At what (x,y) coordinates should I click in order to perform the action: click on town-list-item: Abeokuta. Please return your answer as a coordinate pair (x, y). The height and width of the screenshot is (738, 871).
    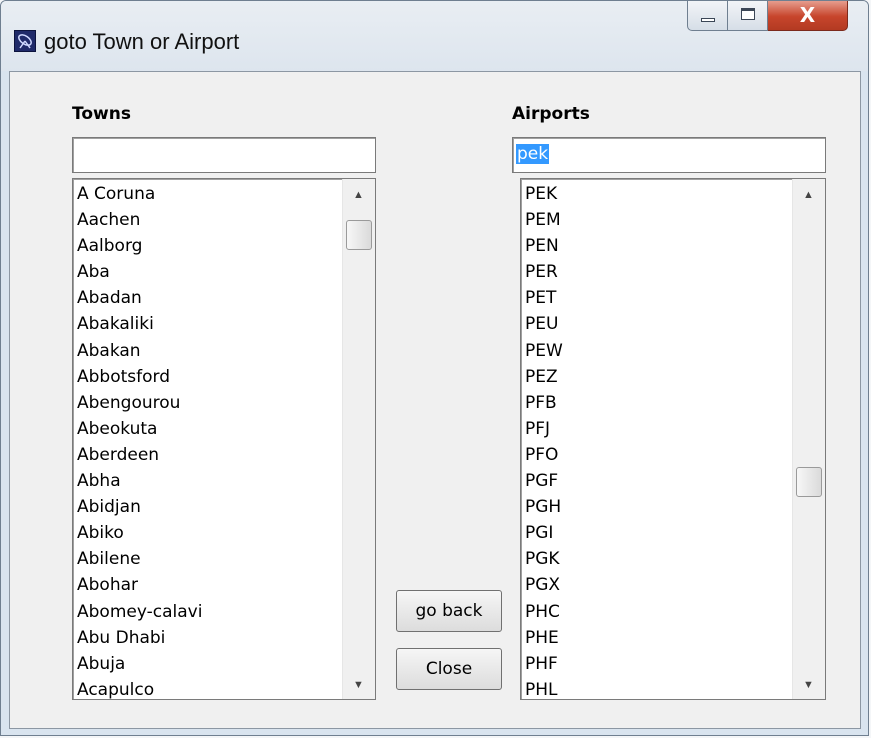
    Looking at the image, I should click on (226, 429).